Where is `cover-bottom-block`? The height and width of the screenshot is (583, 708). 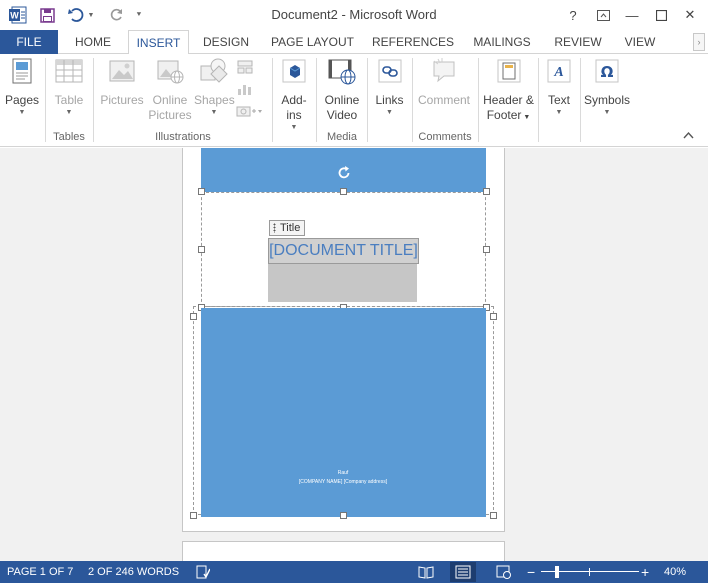
cover-bottom-block is located at coordinates (343, 412).